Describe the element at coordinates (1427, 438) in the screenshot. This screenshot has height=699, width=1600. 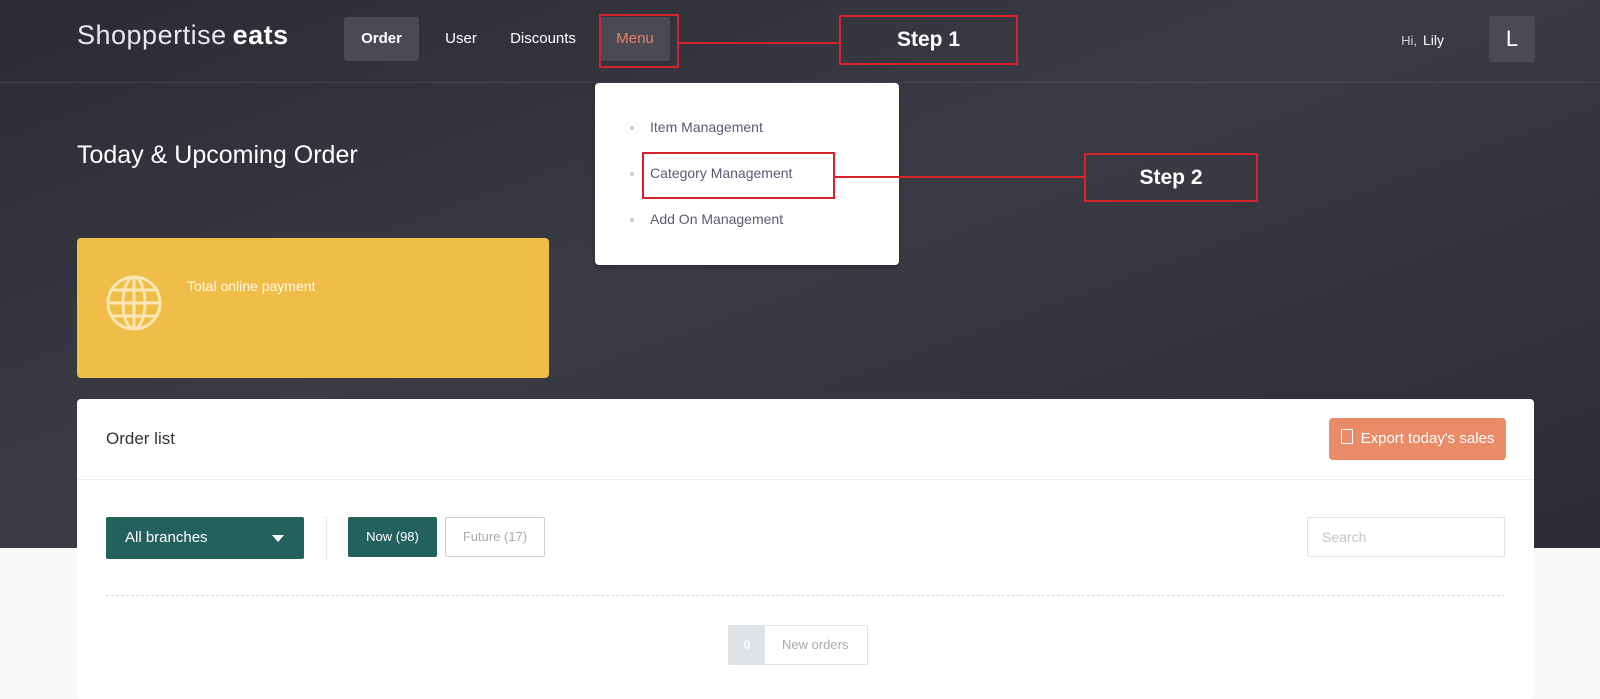
I see `export-sales-label: Export today's sales` at that location.